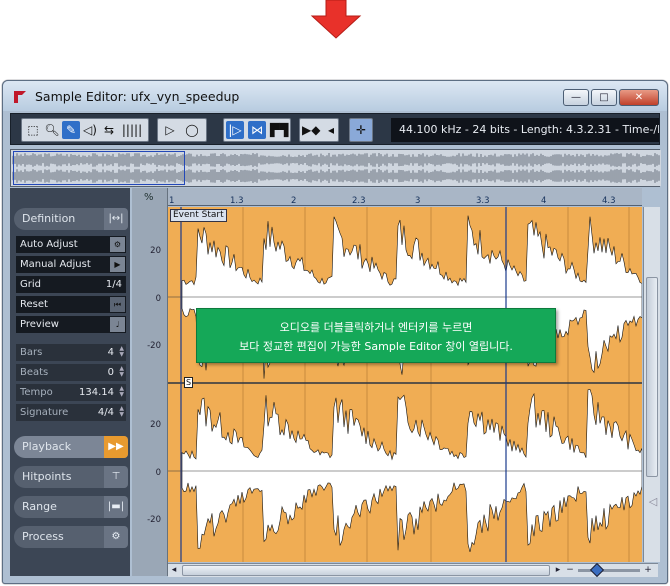 Image resolution: width=670 pixels, height=586 pixels. What do you see at coordinates (36, 392) in the screenshot?
I see `tempo-label: Tempo` at bounding box center [36, 392].